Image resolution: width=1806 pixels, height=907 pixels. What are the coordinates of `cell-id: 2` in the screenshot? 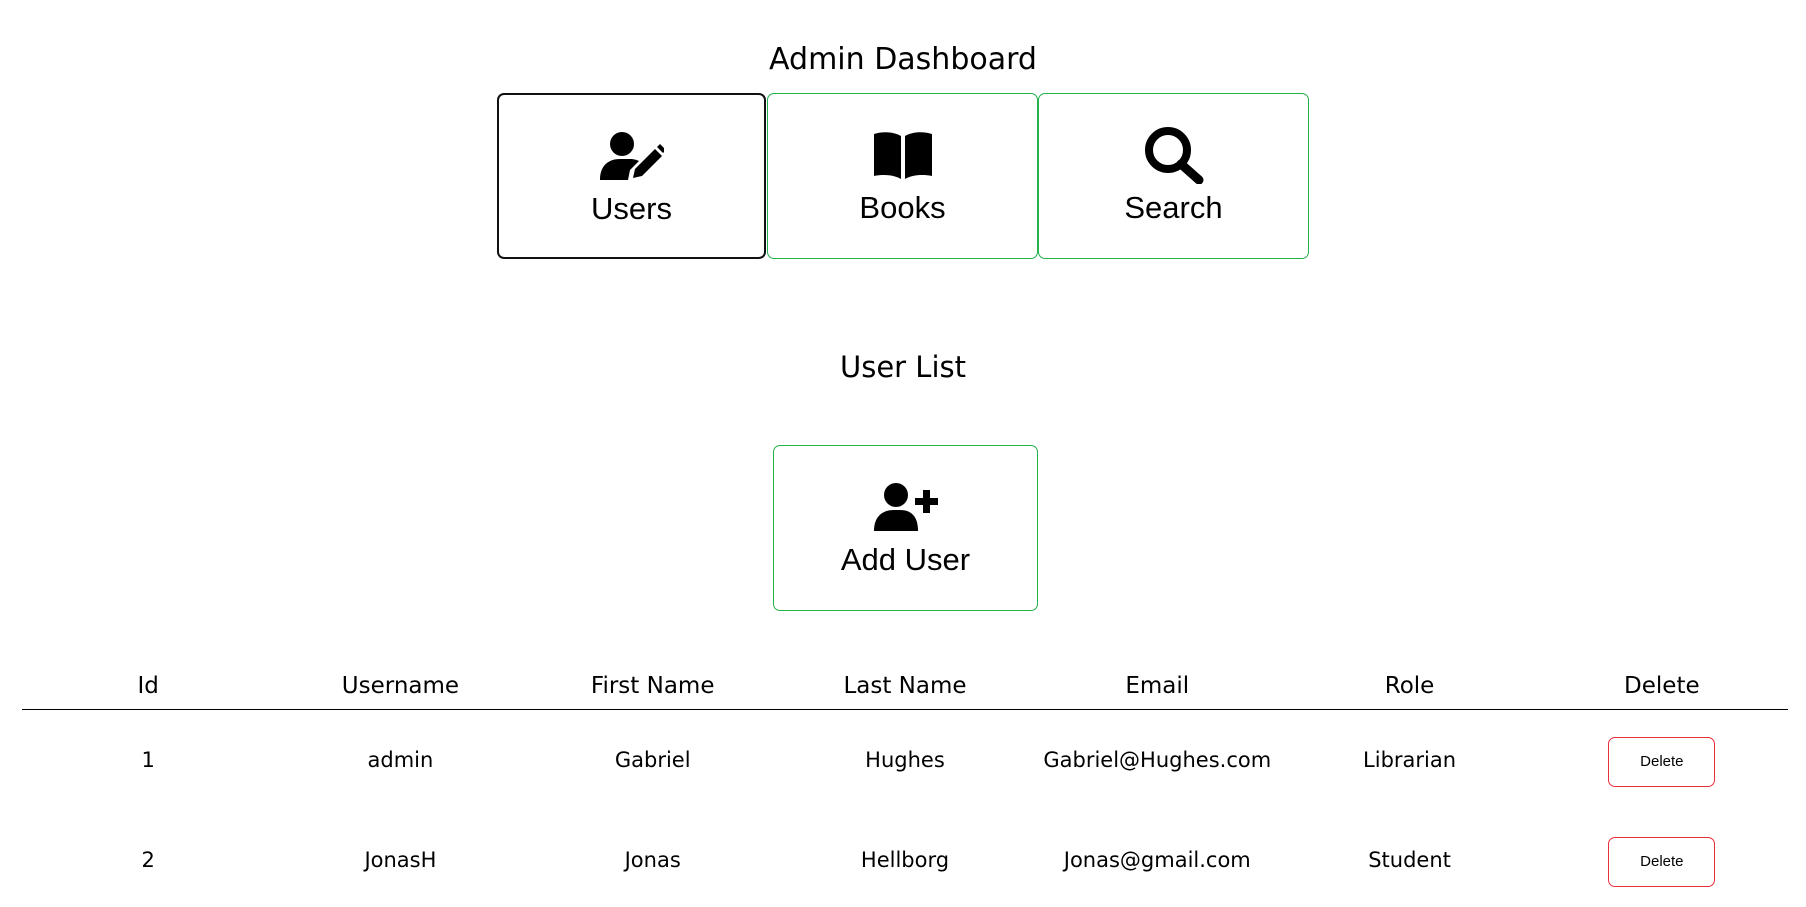 It's located at (148, 860).